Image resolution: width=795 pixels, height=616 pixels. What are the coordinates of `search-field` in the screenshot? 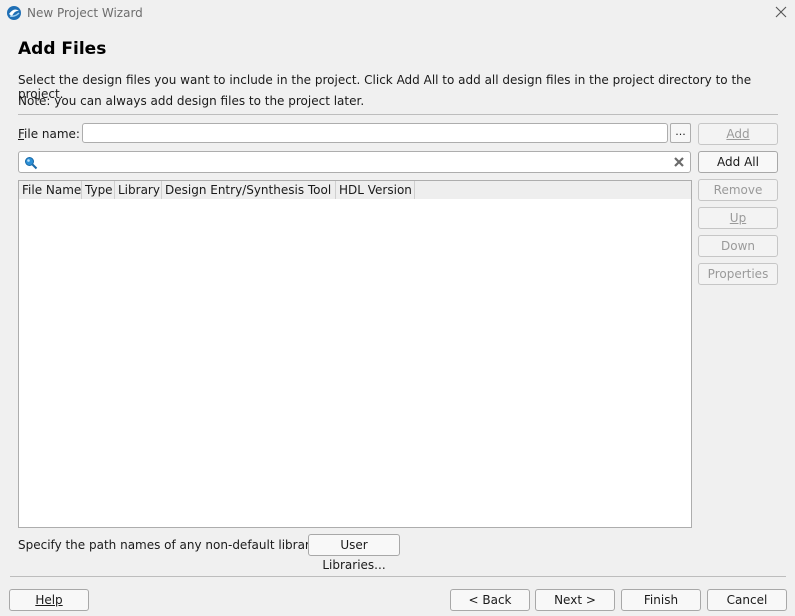 It's located at (354, 162).